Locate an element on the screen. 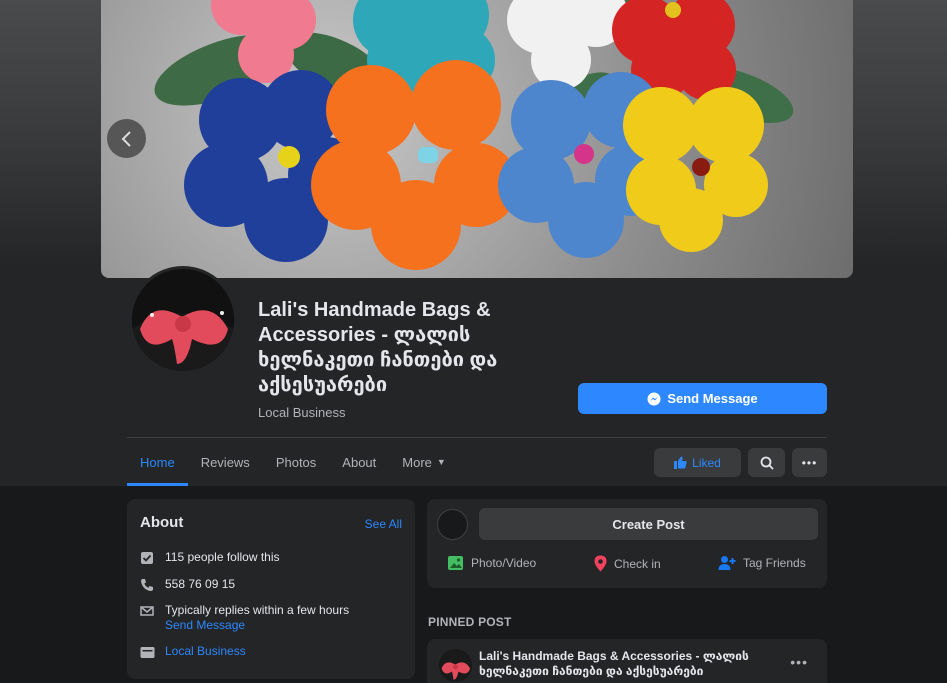  page-tabs: Home Reviews Photos About More ▼ is located at coordinates (293, 462).